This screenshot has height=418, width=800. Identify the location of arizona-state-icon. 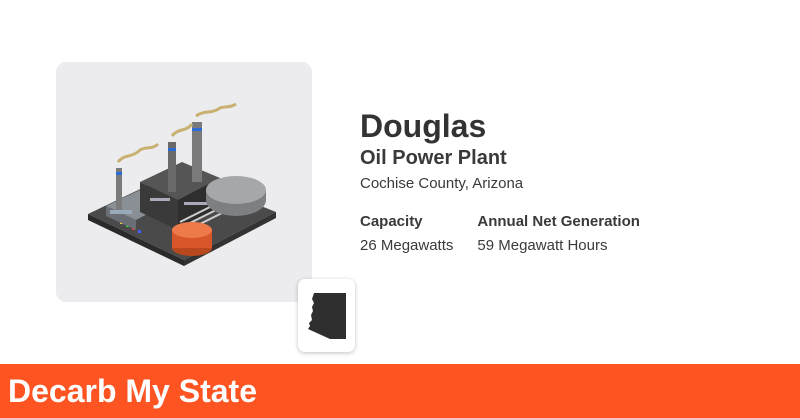
(327, 316).